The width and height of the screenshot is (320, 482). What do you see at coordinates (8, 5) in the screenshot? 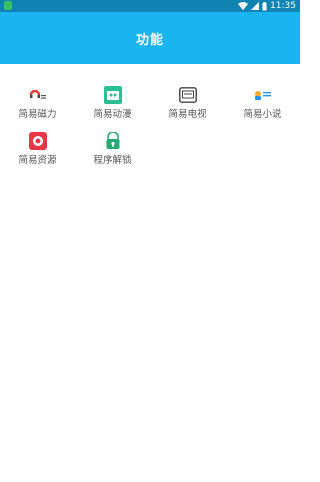
I see `app-notification-icon` at bounding box center [8, 5].